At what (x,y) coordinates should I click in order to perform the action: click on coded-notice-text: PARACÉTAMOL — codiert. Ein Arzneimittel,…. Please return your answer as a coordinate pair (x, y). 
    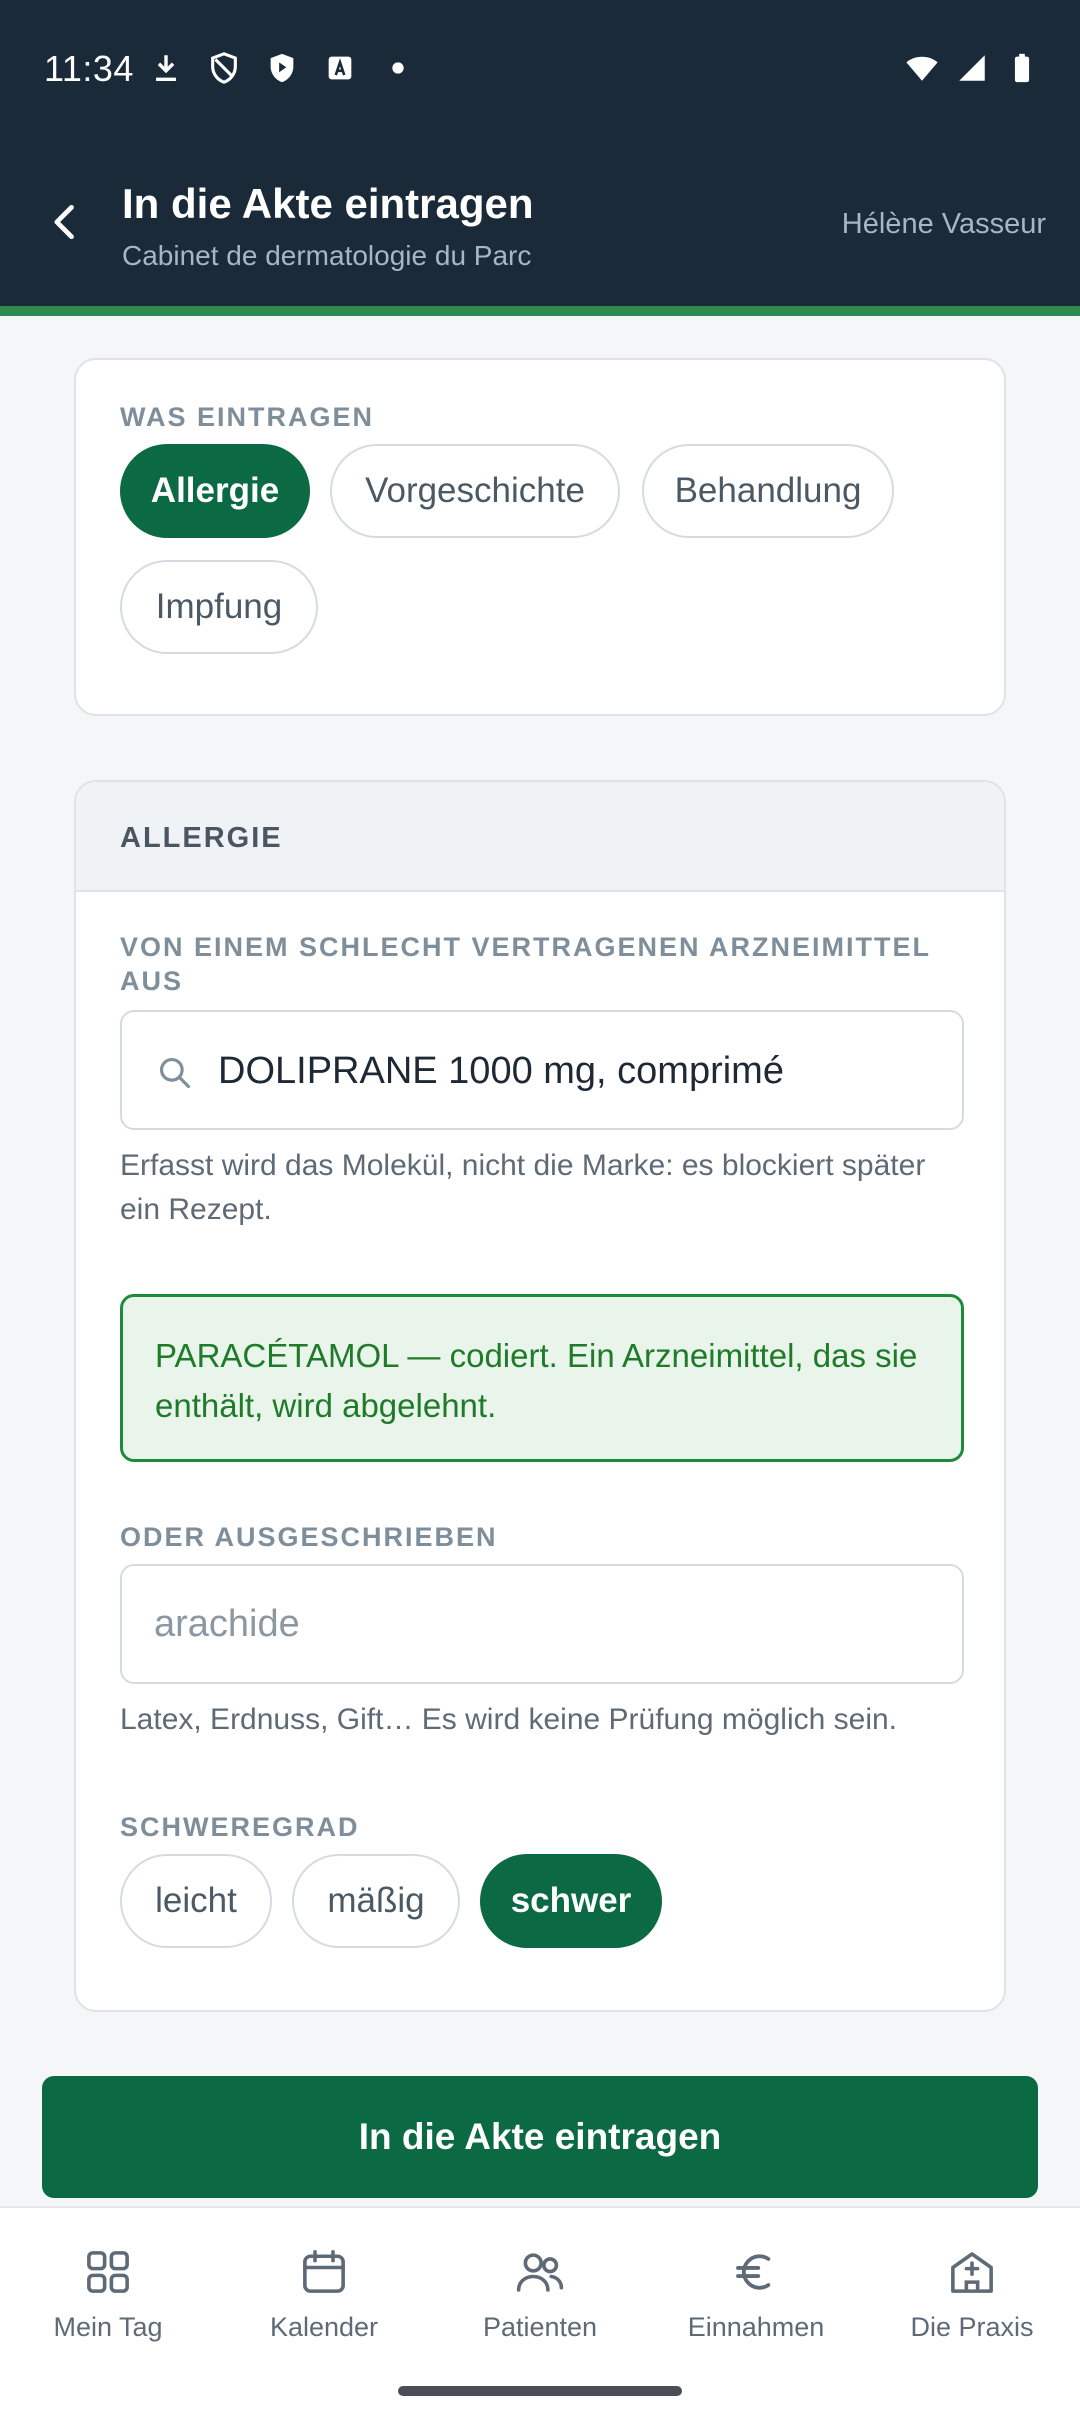
    Looking at the image, I should click on (536, 1380).